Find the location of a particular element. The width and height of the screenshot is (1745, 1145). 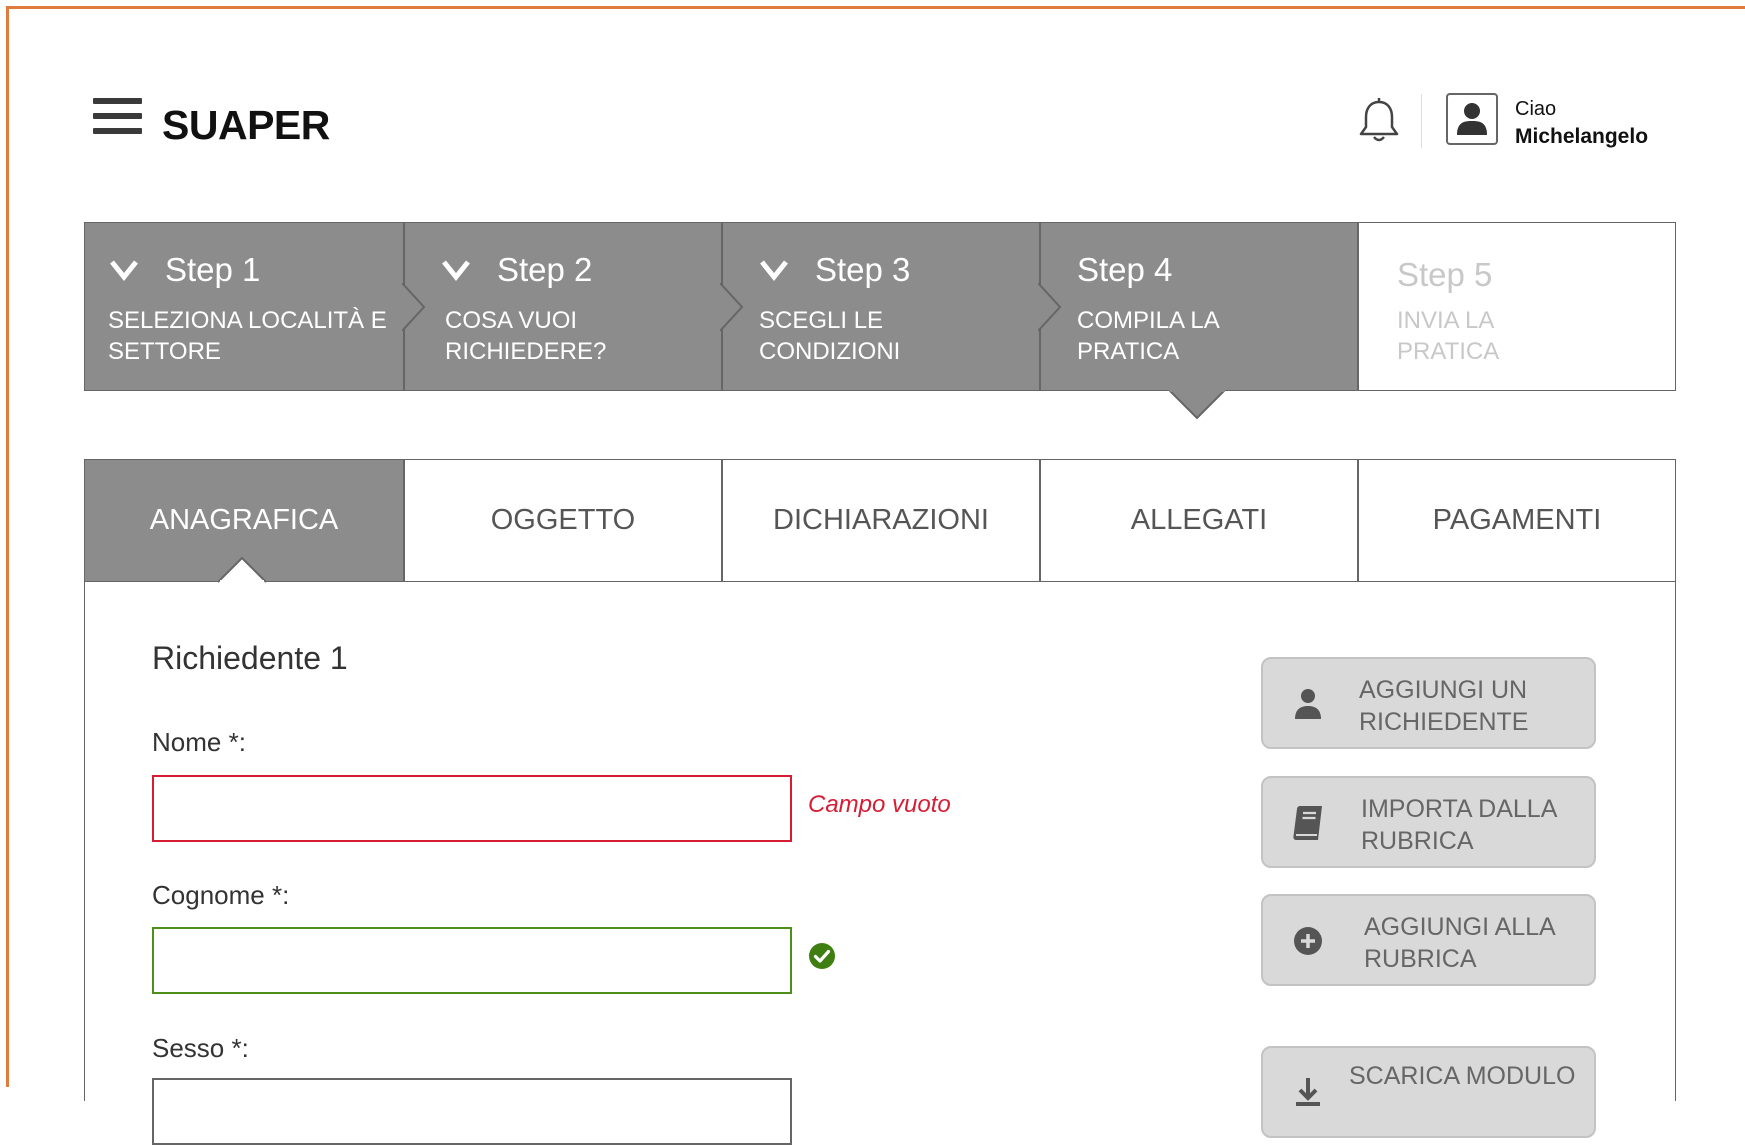

step-description: SELEZIONA LOCALITÀ E SETTORE is located at coordinates (247, 336).